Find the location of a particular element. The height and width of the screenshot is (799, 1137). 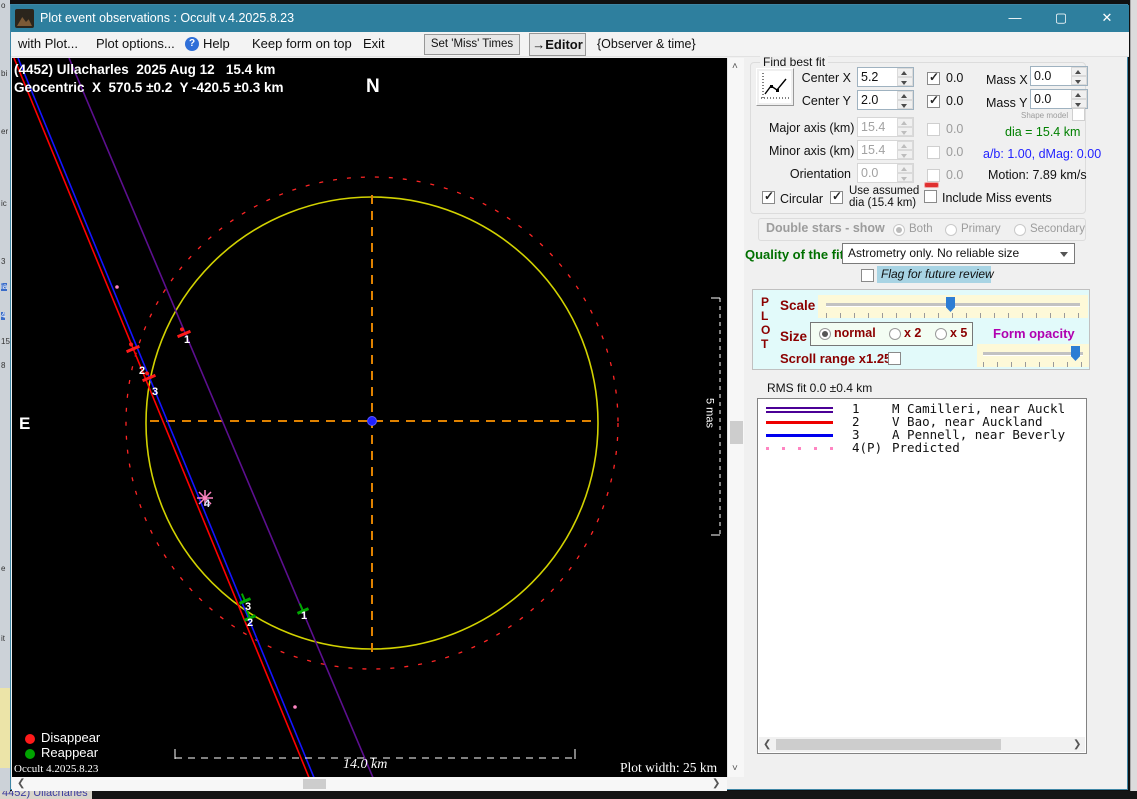

predicted-dot is located at coordinates (117, 287).